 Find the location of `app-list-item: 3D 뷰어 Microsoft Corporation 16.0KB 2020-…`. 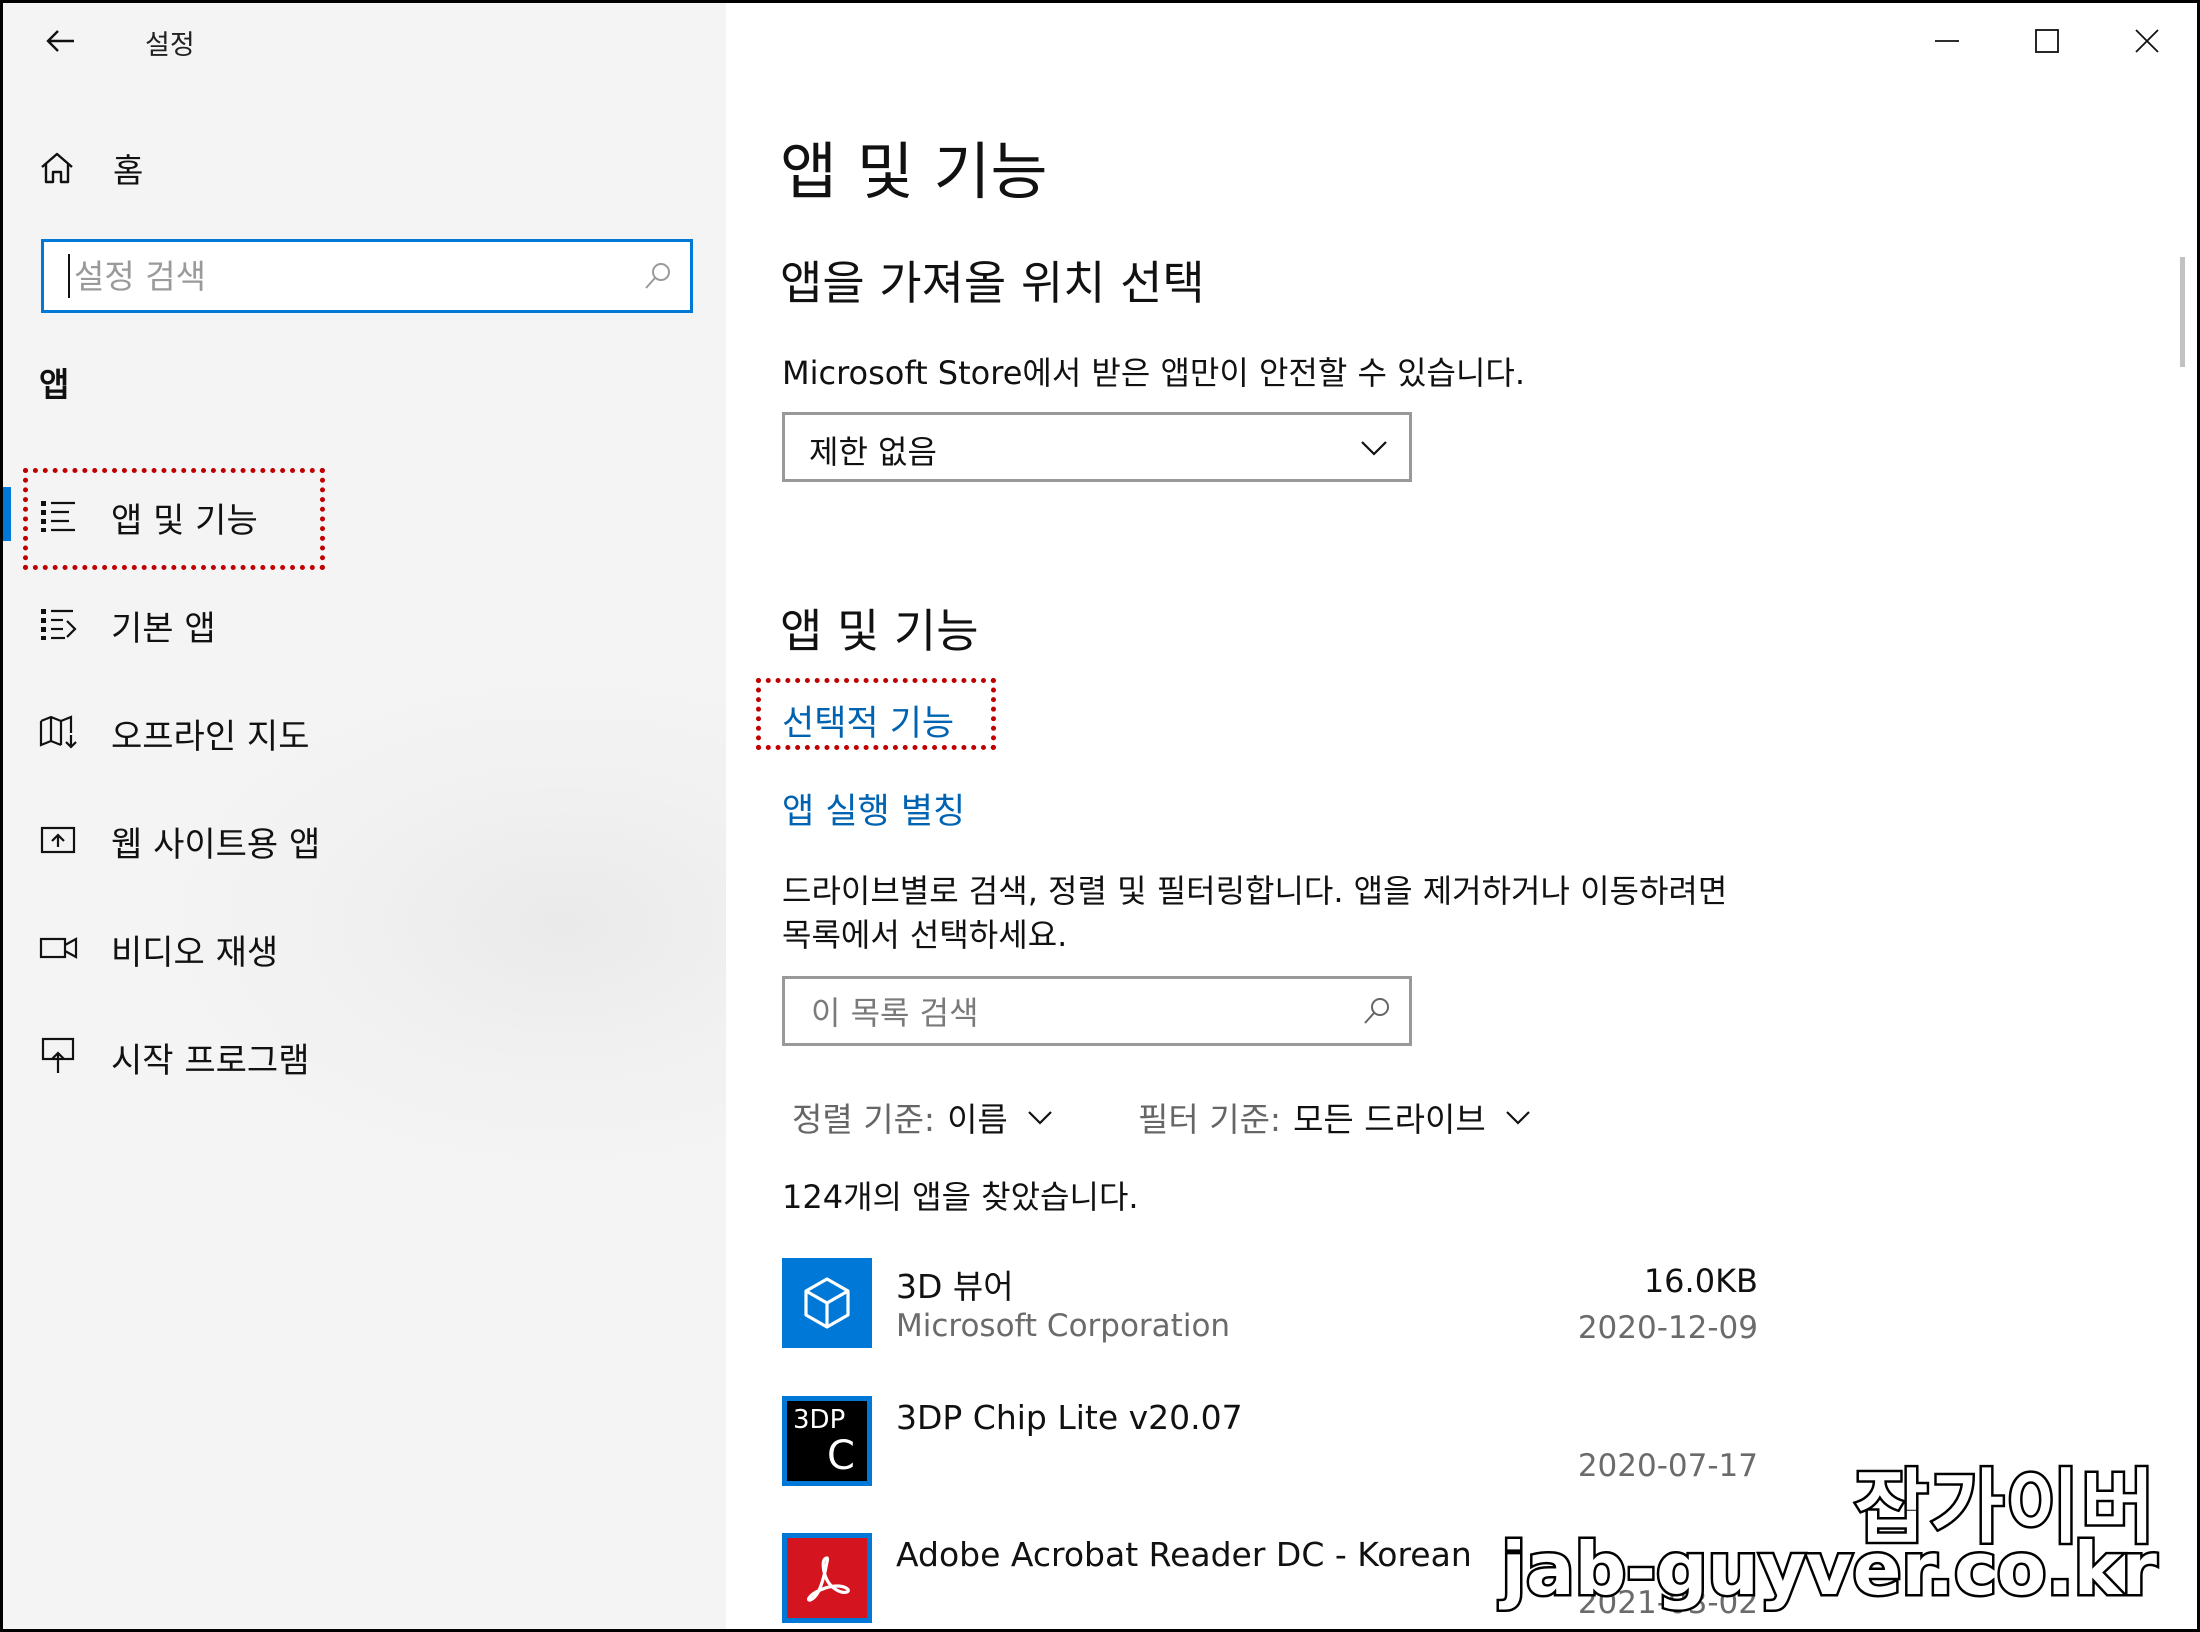

app-list-item: 3D 뷰어 Microsoft Corporation 16.0KB 2020-… is located at coordinates (1432, 1306).